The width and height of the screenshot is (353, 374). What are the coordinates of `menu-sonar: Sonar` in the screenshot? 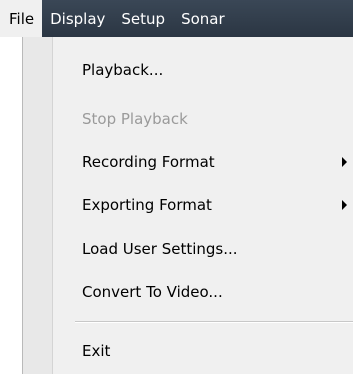 It's located at (203, 18).